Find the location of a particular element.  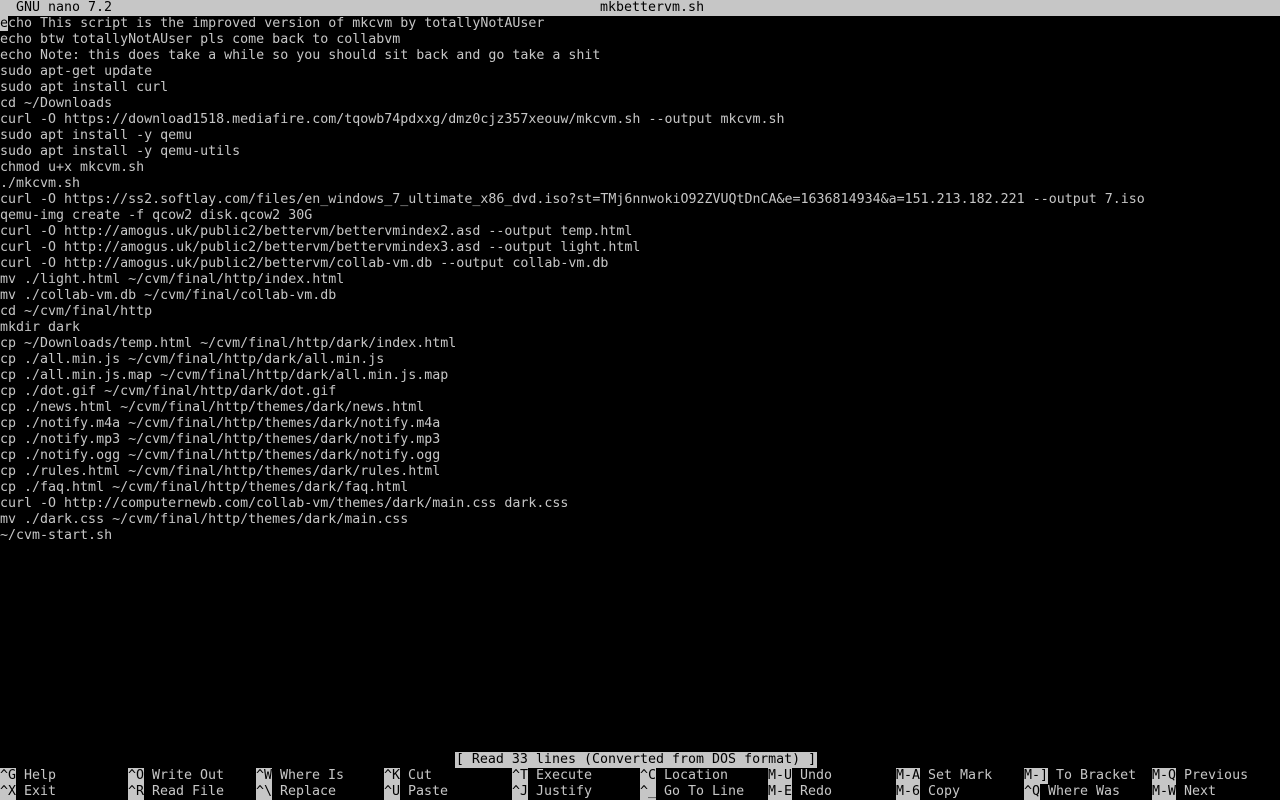

shortcut-key: ^W is located at coordinates (264, 776).